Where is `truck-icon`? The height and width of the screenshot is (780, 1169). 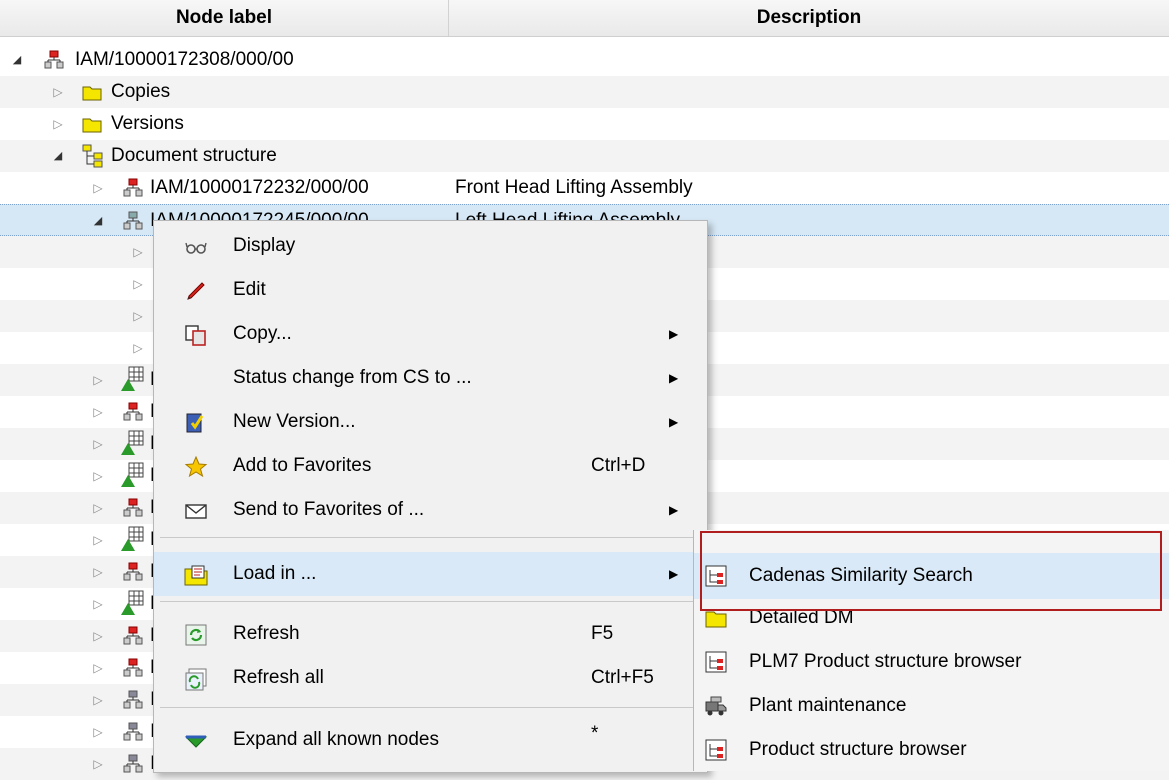 truck-icon is located at coordinates (716, 706).